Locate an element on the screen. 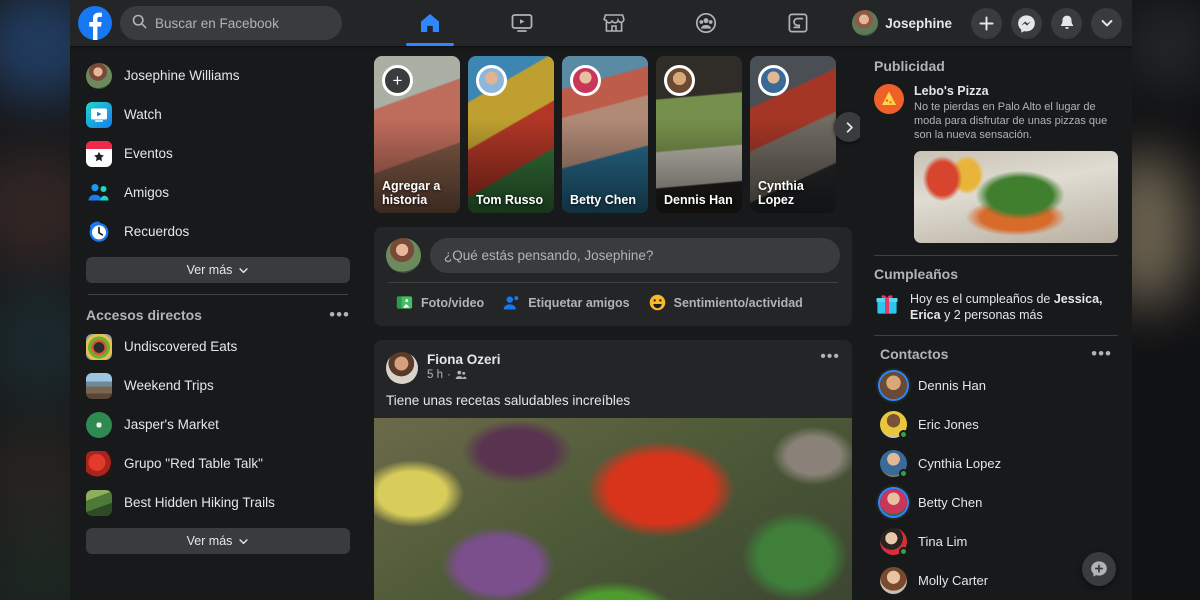  shortcut-item-hiking-trails: Best Hidden Hiking Trails is located at coordinates (218, 502).